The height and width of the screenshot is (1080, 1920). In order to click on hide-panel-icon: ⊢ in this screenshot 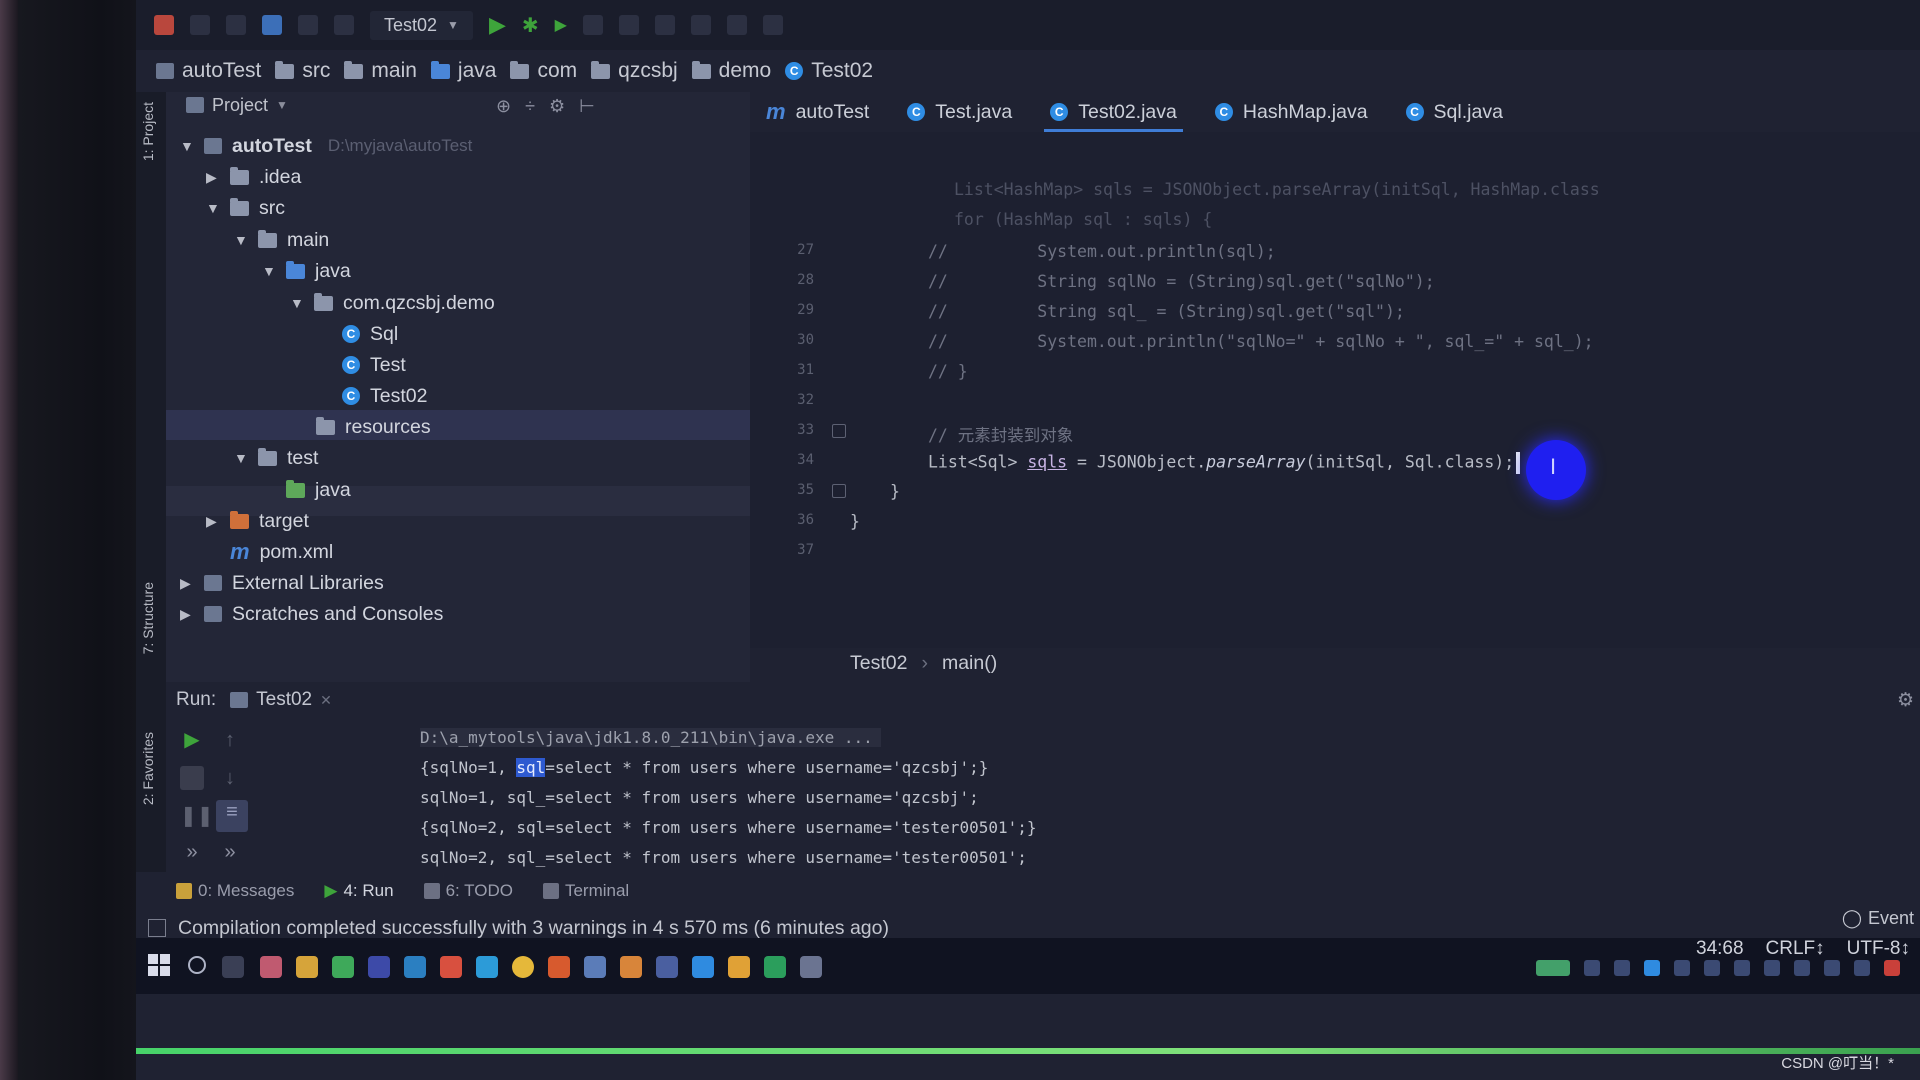, I will do `click(587, 106)`.